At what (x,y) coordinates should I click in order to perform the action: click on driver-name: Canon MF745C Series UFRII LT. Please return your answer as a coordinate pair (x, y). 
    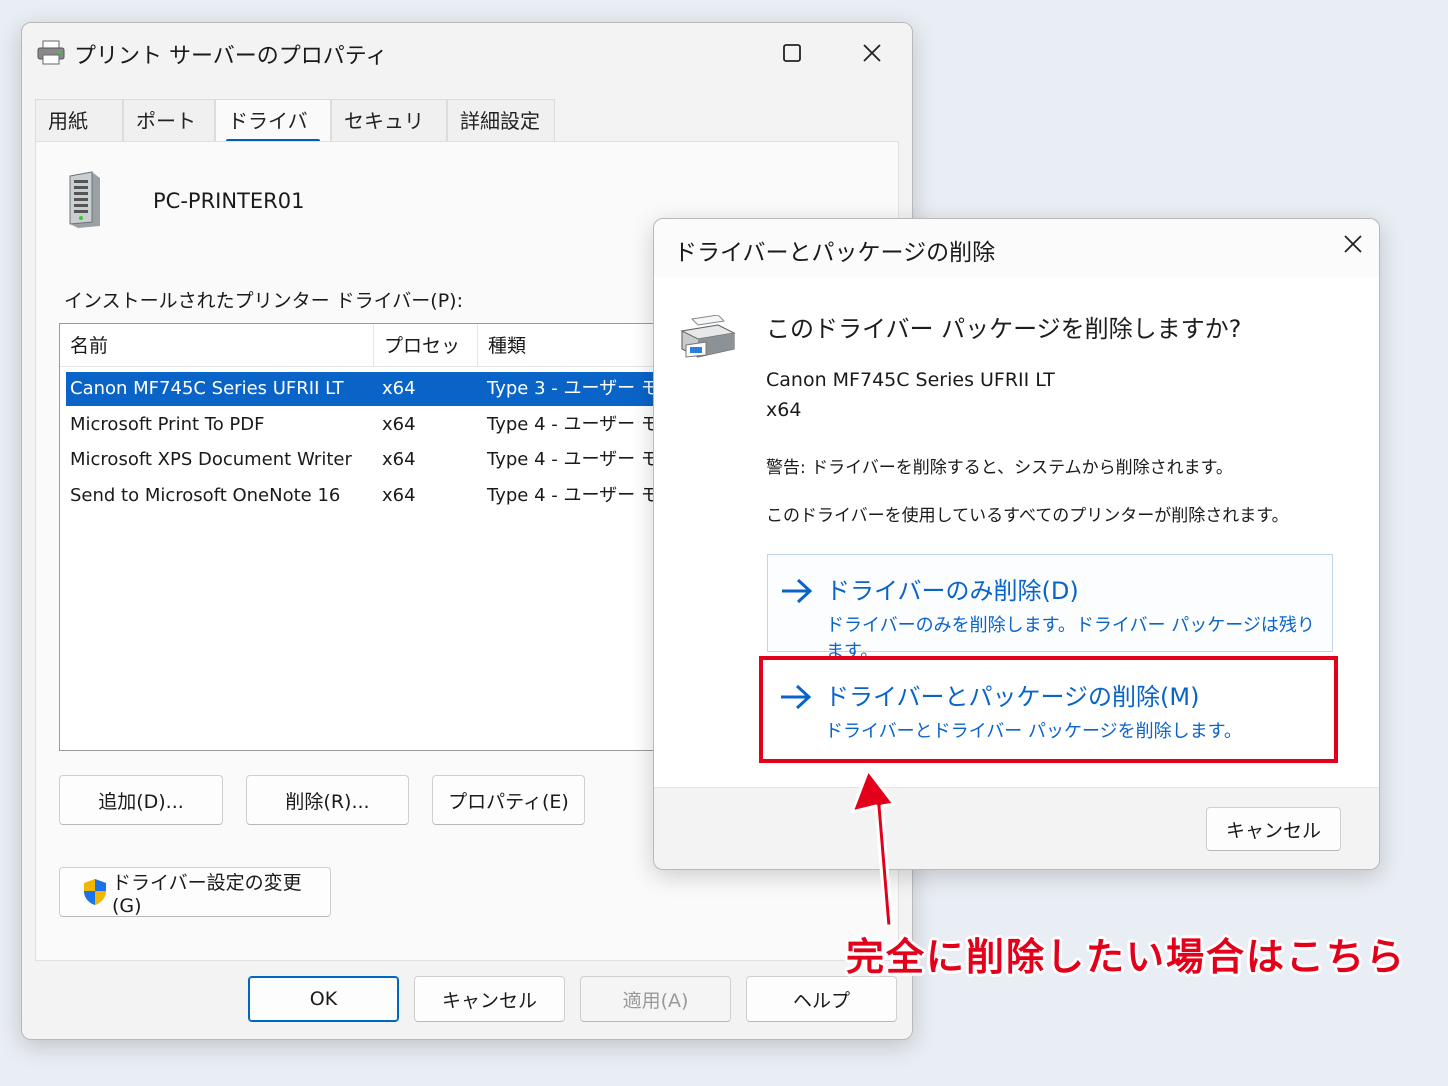
    Looking at the image, I should click on (207, 388).